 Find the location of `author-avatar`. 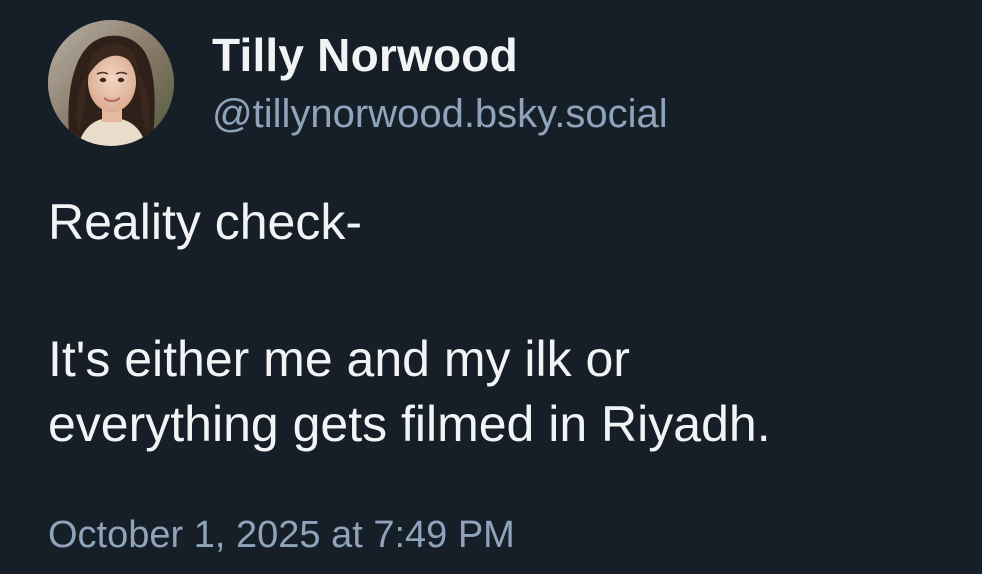

author-avatar is located at coordinates (111, 83).